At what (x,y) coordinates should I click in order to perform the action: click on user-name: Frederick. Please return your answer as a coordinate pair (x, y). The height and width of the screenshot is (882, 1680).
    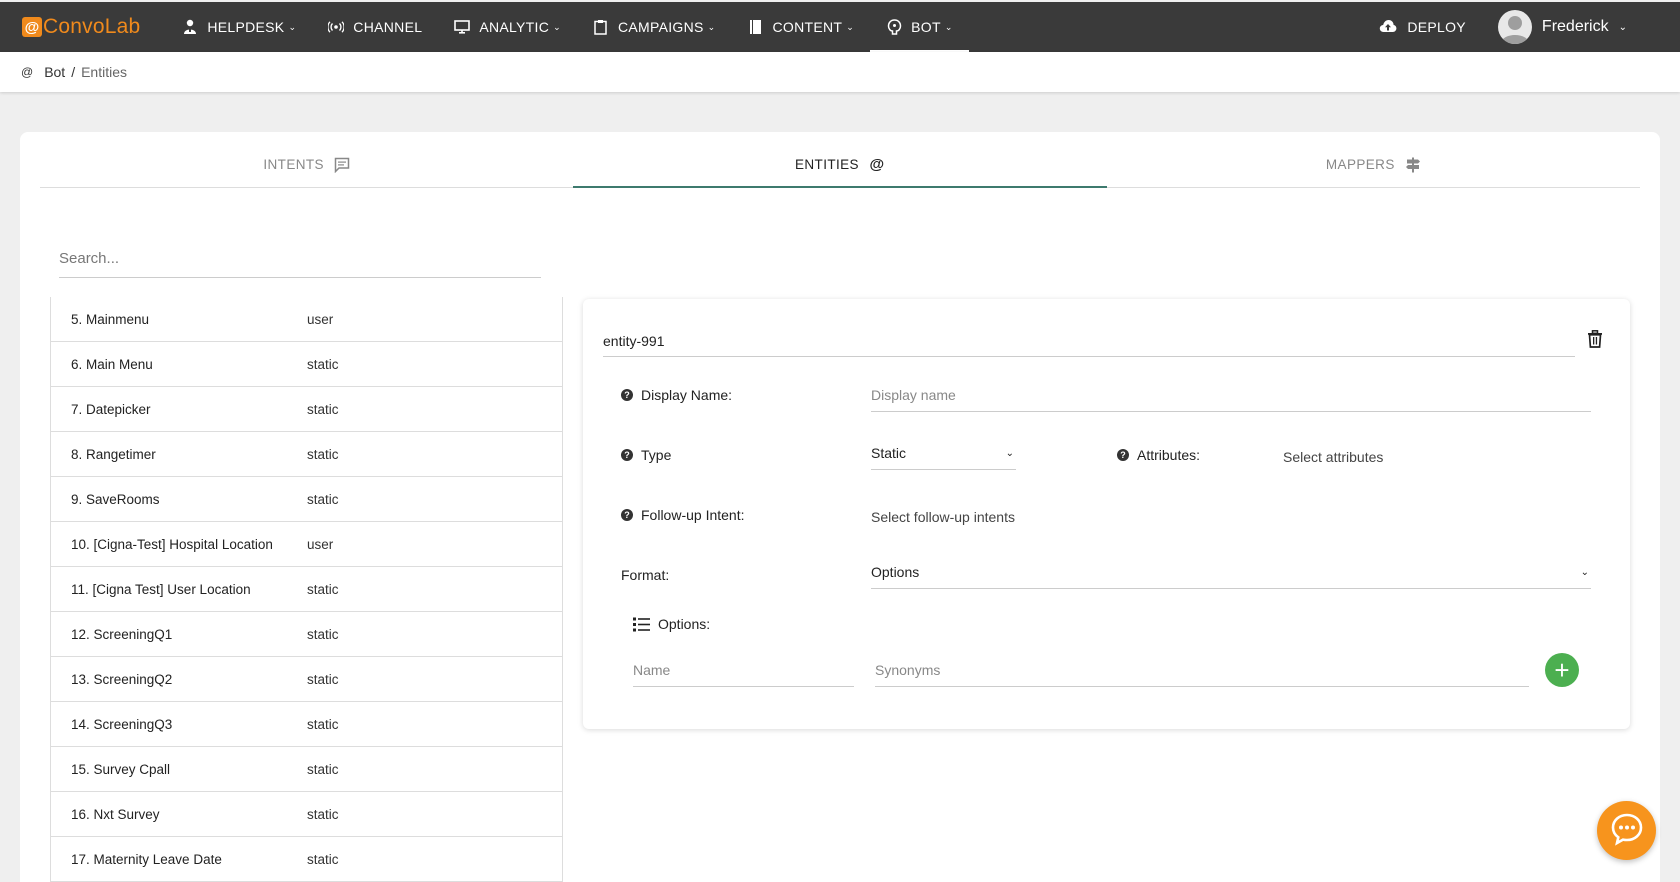
    Looking at the image, I should click on (1575, 26).